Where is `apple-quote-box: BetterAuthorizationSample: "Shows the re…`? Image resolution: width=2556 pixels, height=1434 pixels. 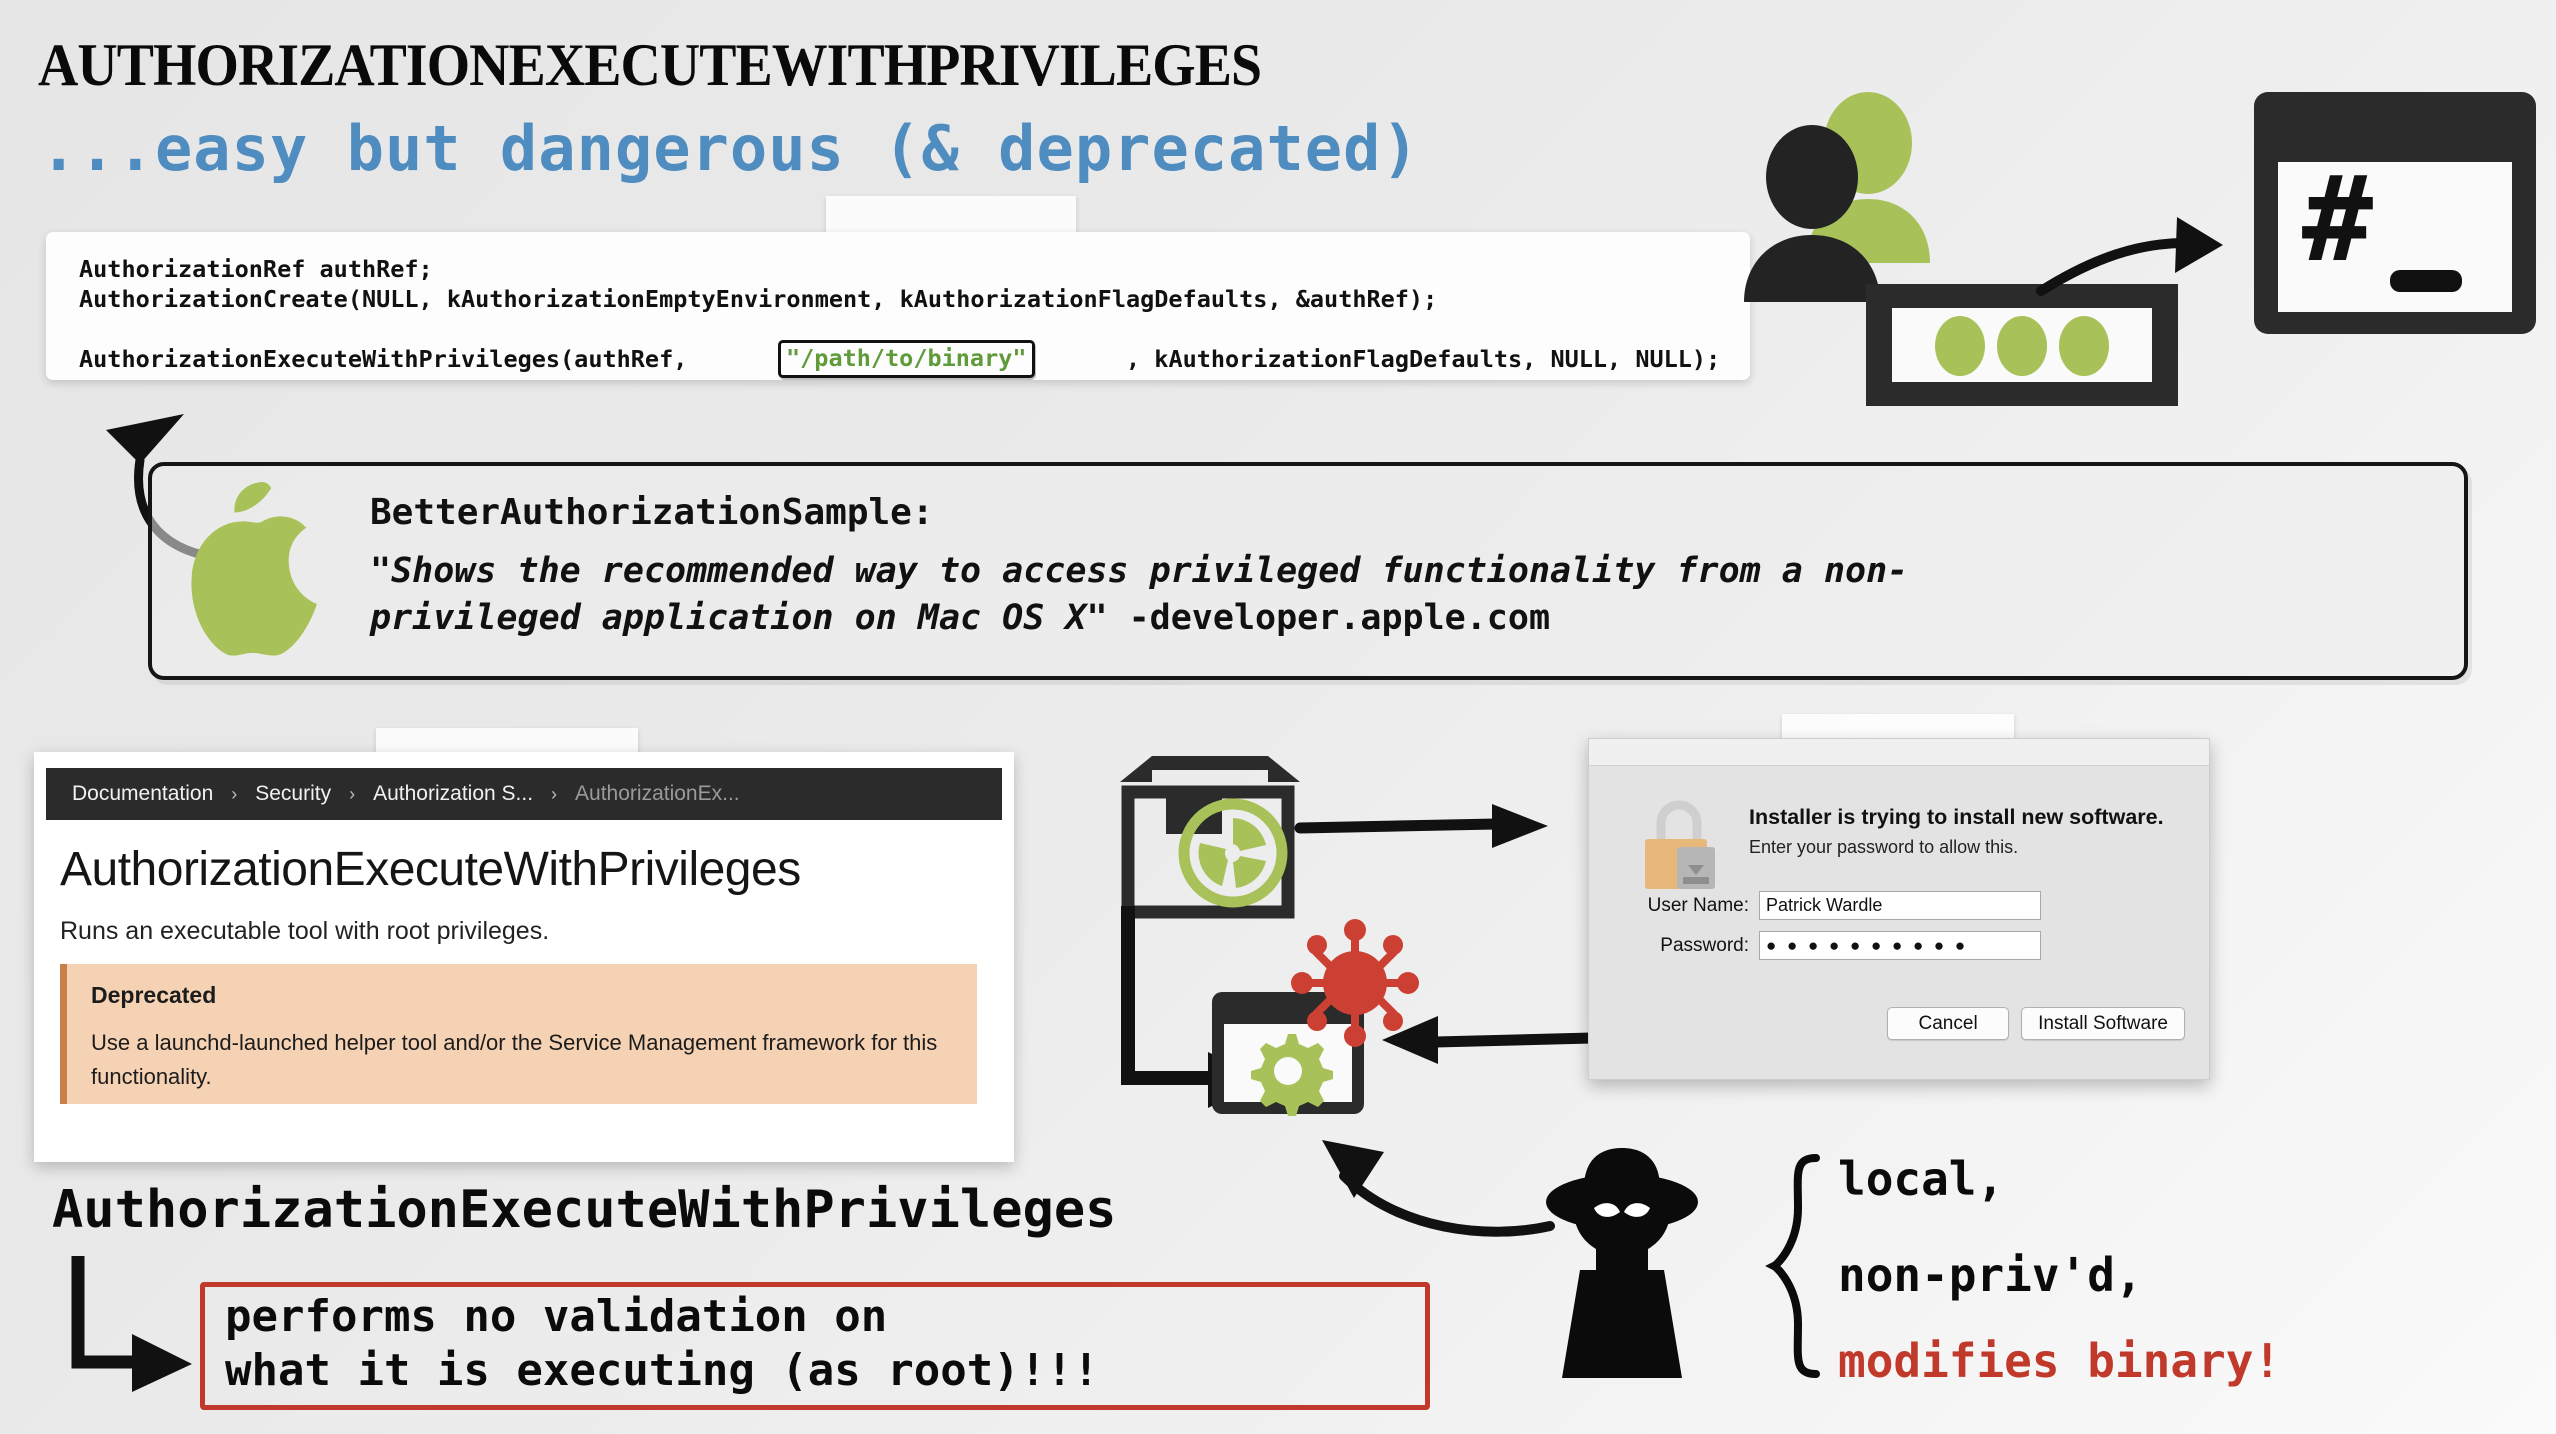 apple-quote-box: BetterAuthorizationSample: "Shows the re… is located at coordinates (1308, 571).